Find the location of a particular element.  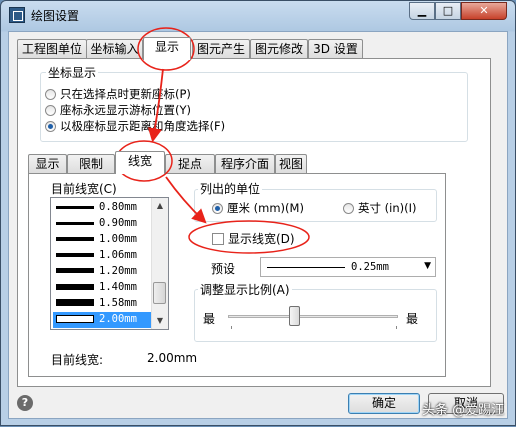

annotation-arrow-to-checkbox is located at coordinates (186, 200).